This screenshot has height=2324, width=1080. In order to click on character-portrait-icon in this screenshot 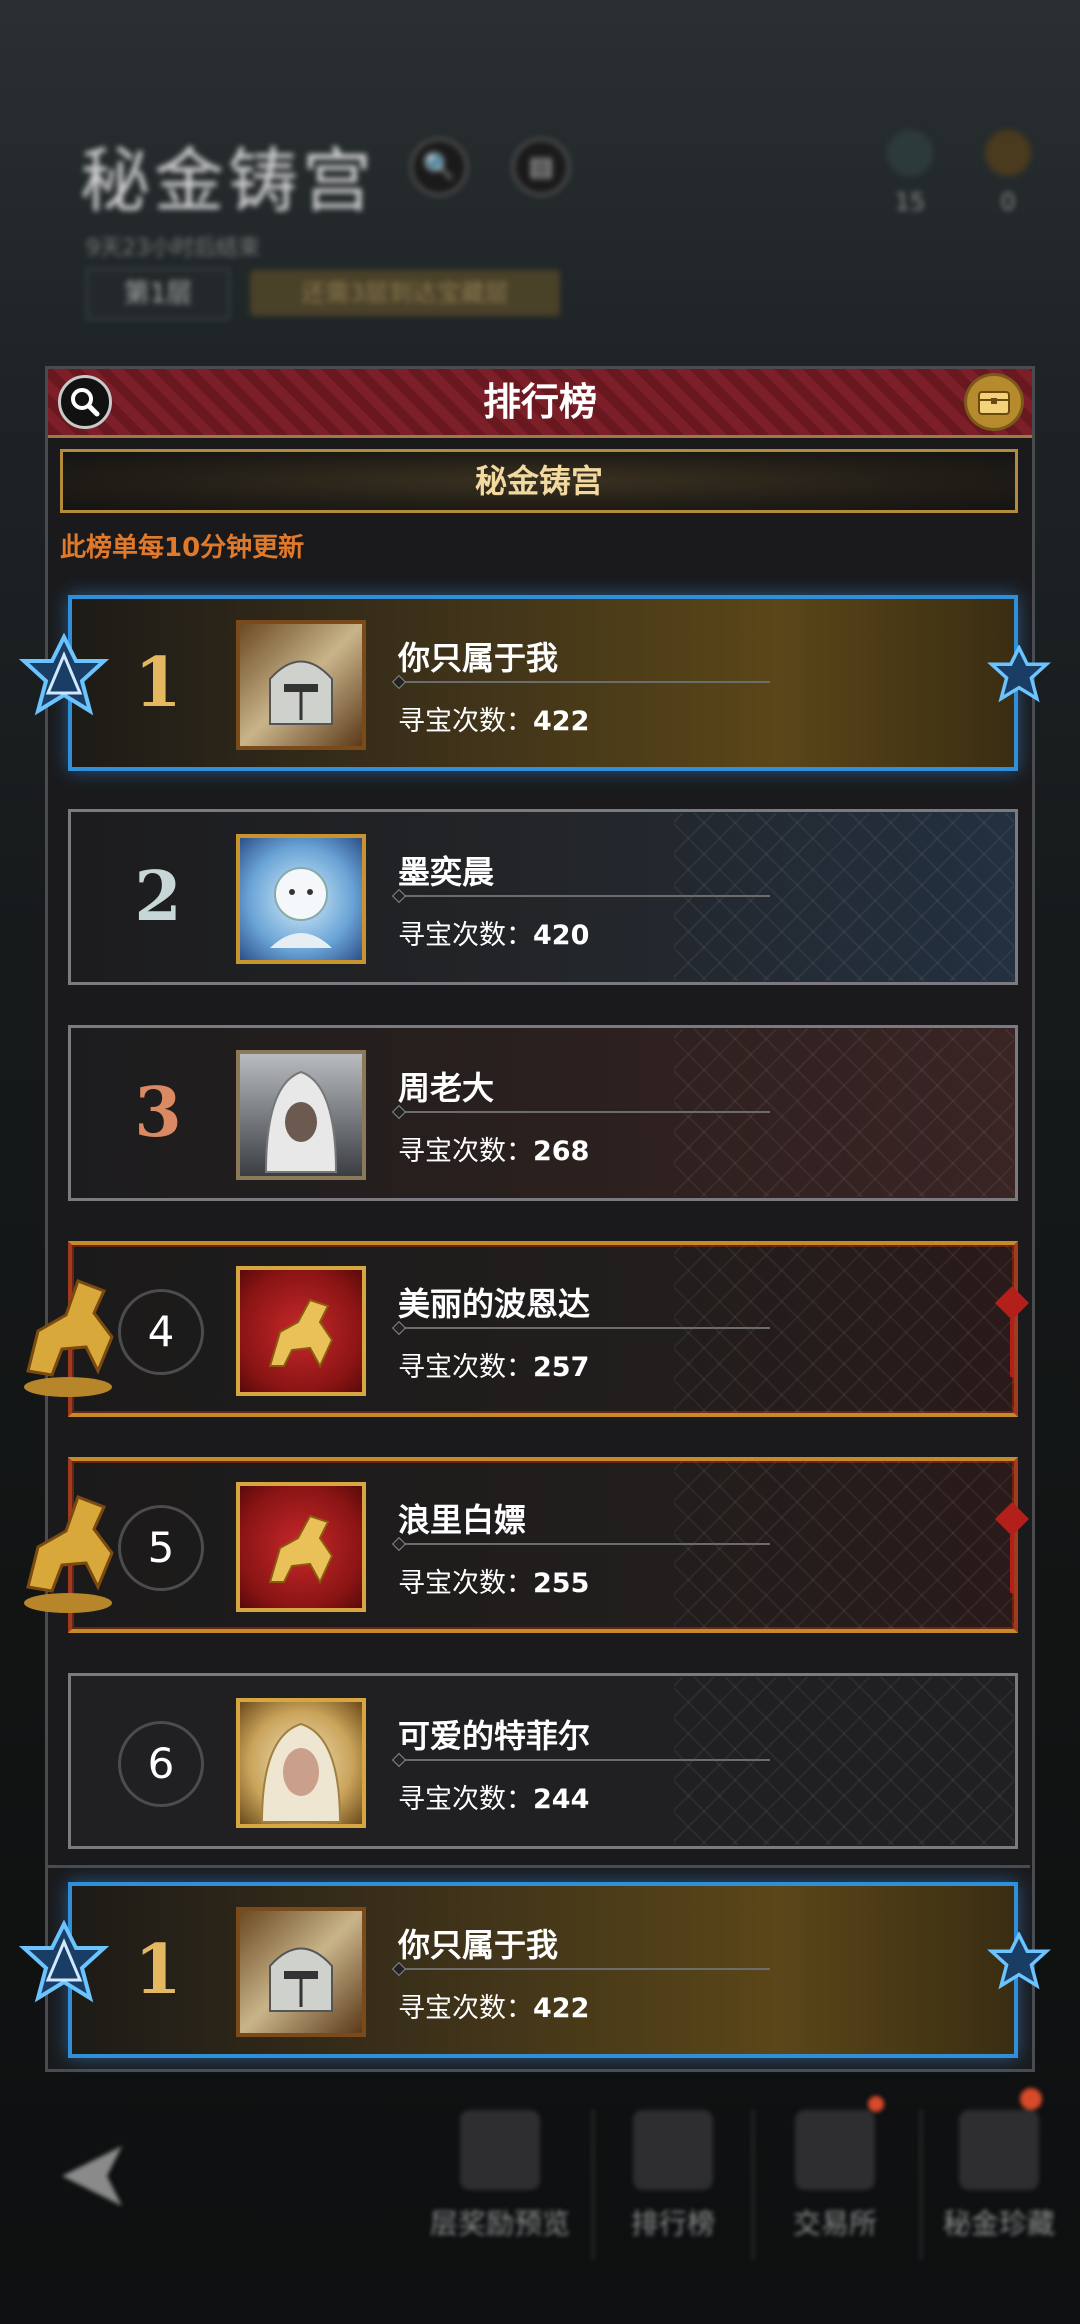, I will do `click(301, 907)`.